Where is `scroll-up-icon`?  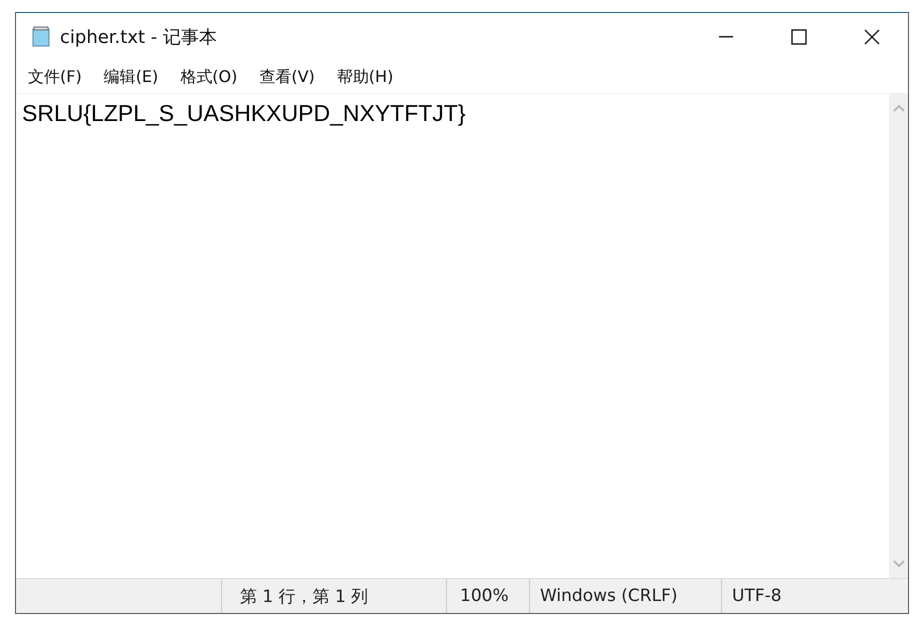
scroll-up-icon is located at coordinates (898, 108).